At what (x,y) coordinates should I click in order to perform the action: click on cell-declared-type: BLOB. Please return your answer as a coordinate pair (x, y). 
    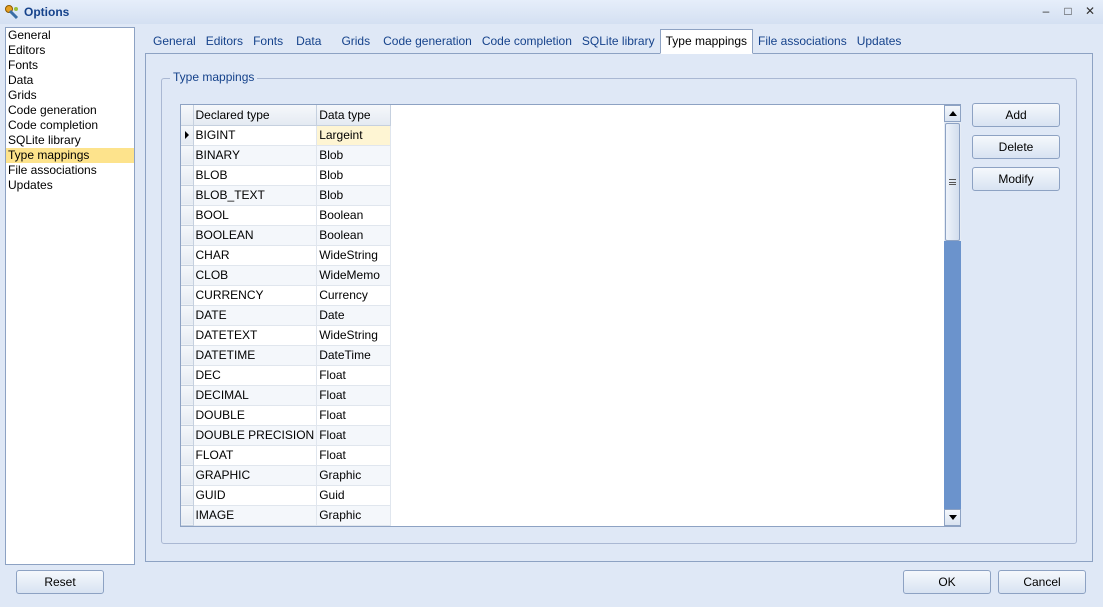
    Looking at the image, I should click on (255, 175).